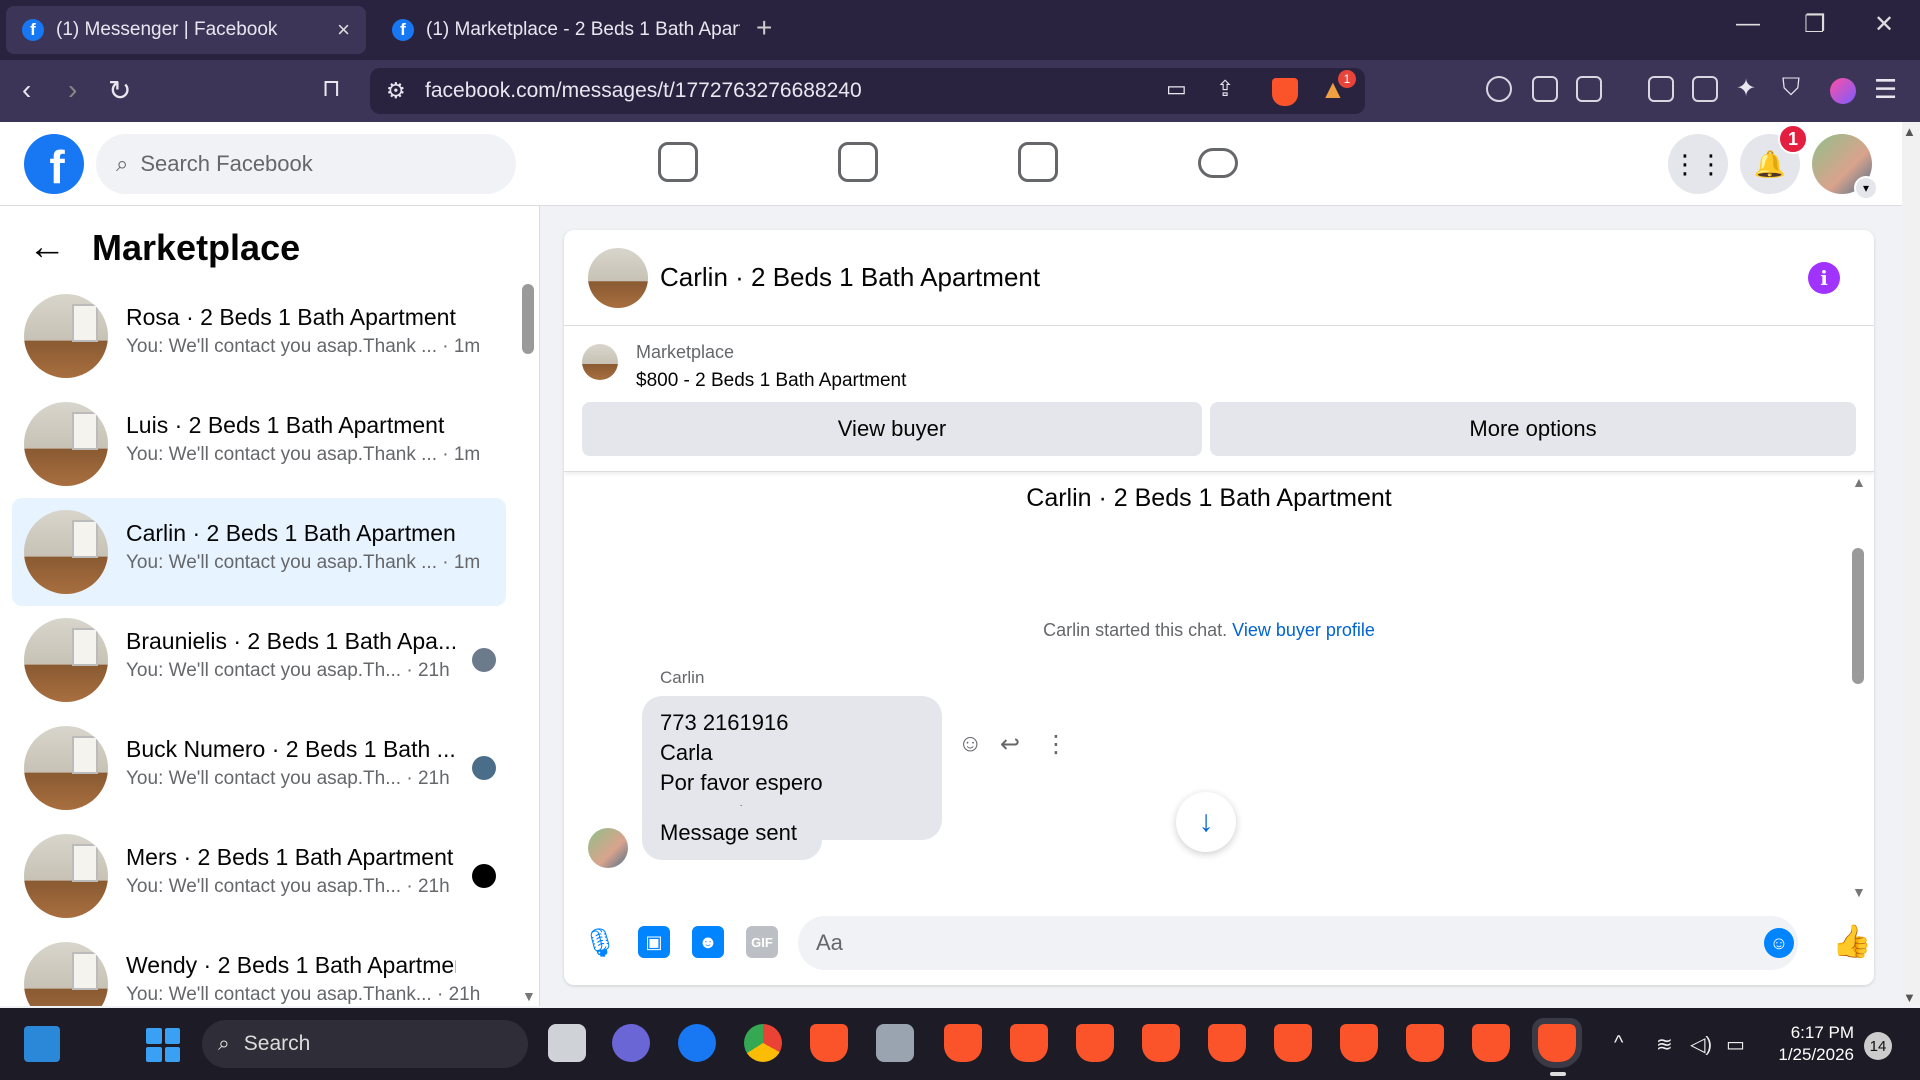 This screenshot has width=1920, height=1080. What do you see at coordinates (1866, 188) in the screenshot?
I see `chevron-down-icon: ▾` at bounding box center [1866, 188].